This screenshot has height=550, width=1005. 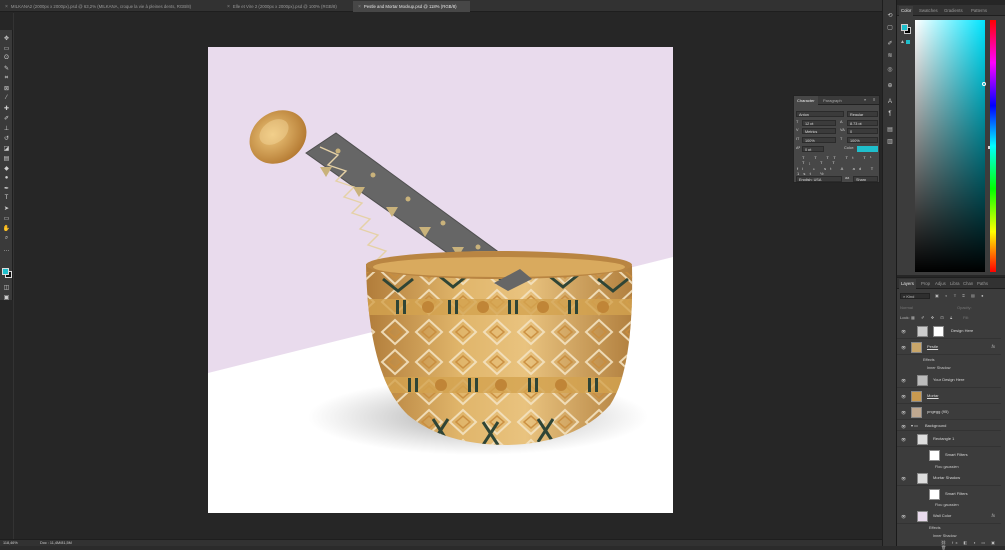 What do you see at coordinates (6, 68) in the screenshot?
I see `quick-select-icon: ✎` at bounding box center [6, 68].